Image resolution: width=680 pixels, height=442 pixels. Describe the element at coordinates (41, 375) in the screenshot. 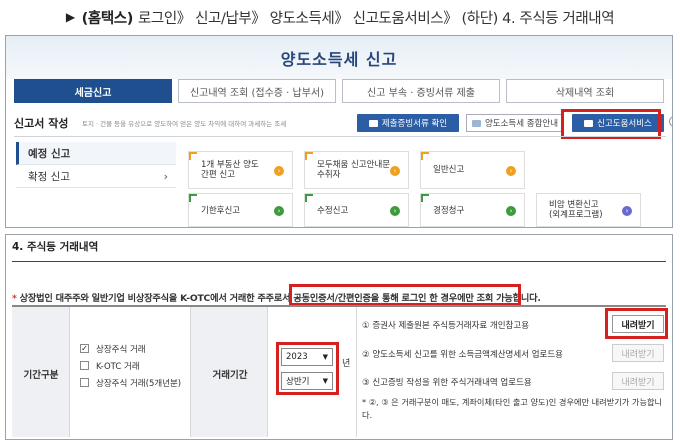

I see `period-type-label: 기간구분` at that location.